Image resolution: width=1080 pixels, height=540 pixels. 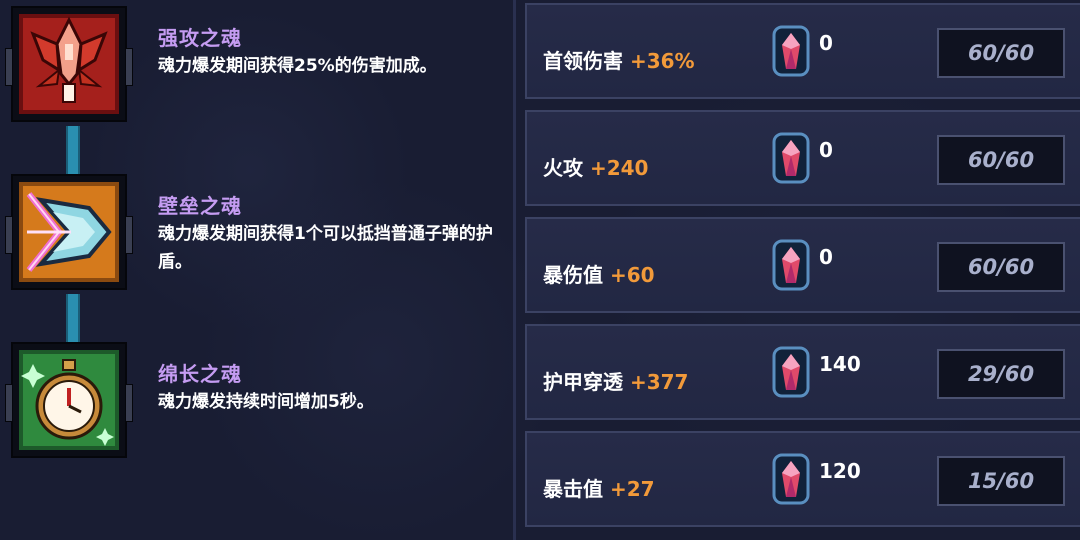 What do you see at coordinates (632, 275) in the screenshot?
I see `stat-bonus: +60` at bounding box center [632, 275].